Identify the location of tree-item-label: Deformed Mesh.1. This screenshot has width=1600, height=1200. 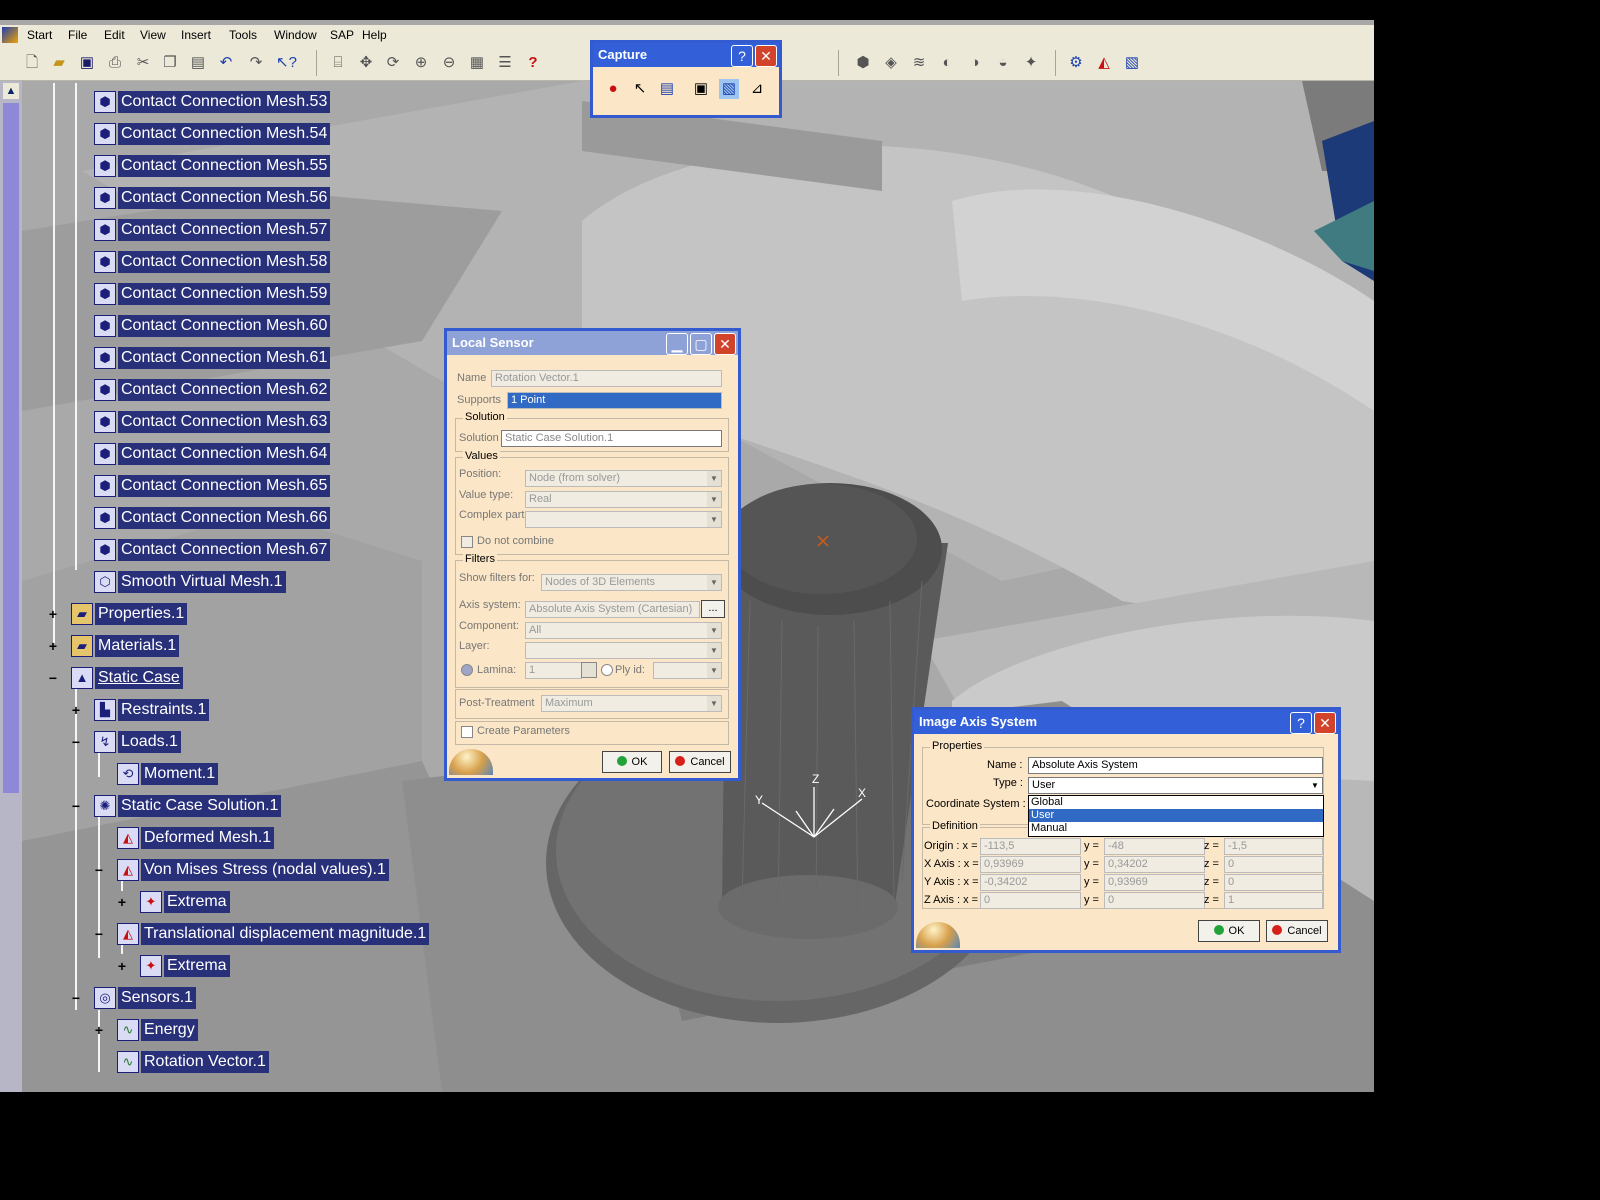
(208, 838).